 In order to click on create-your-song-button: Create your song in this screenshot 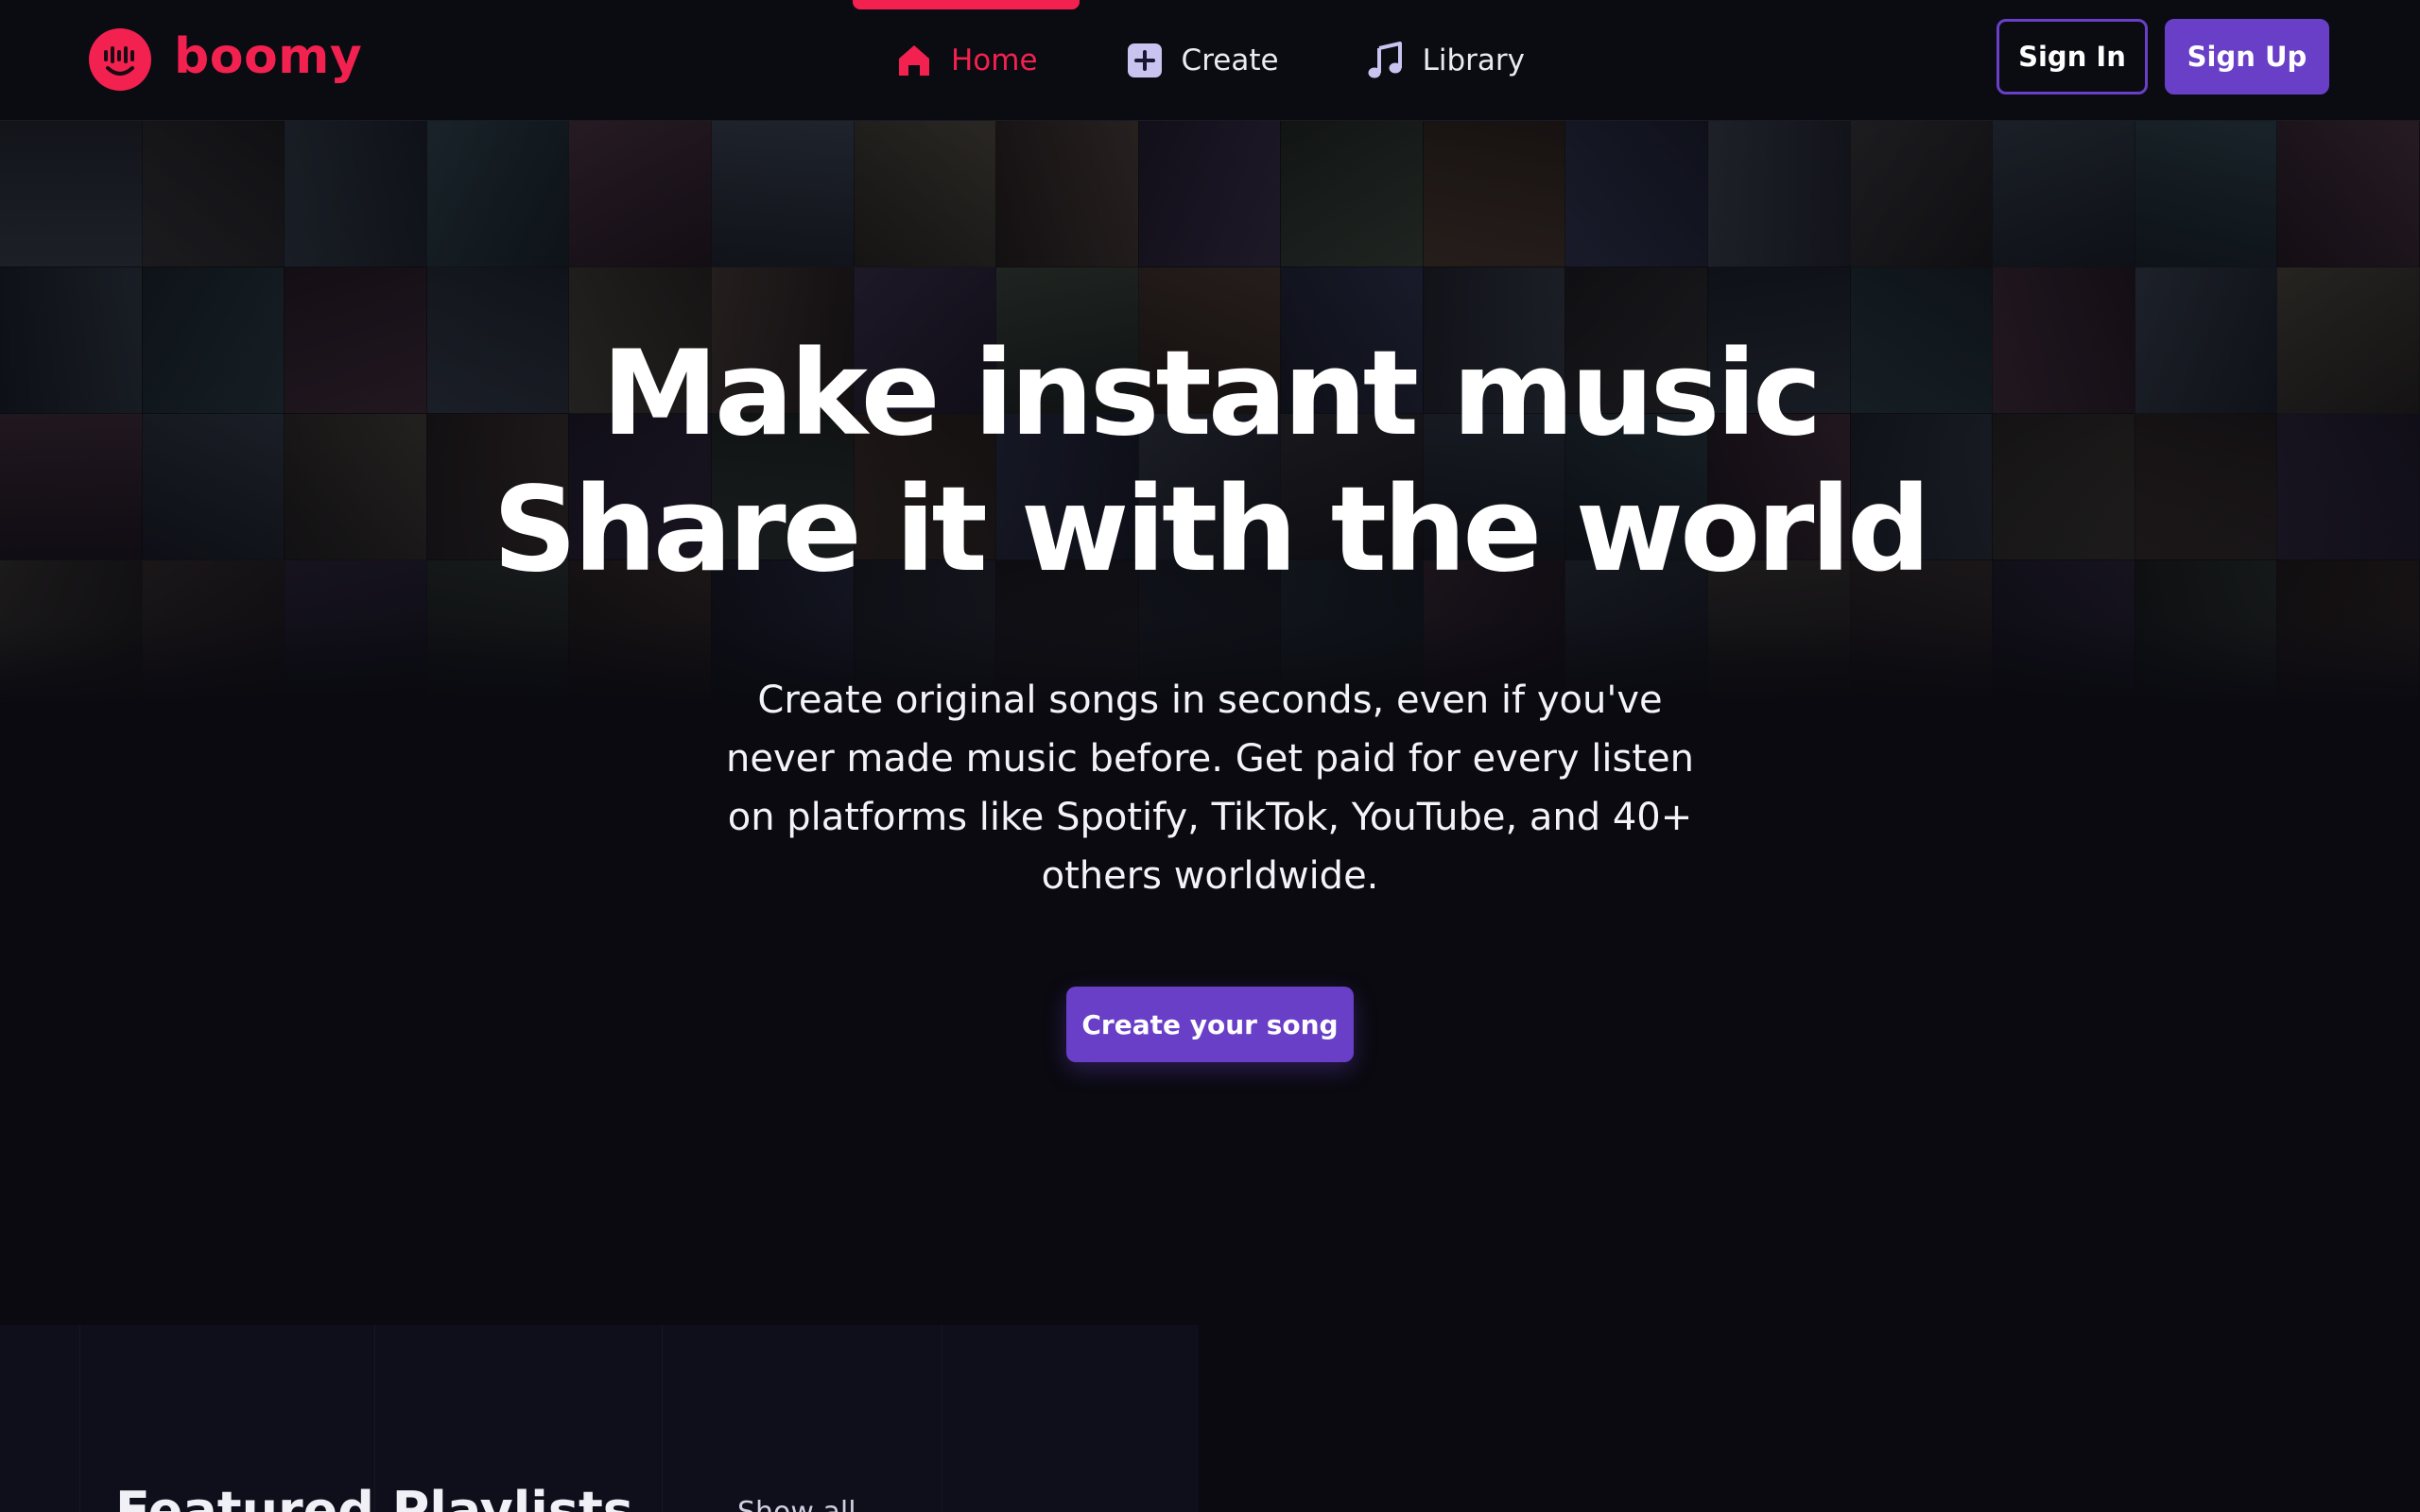, I will do `click(1210, 1024)`.